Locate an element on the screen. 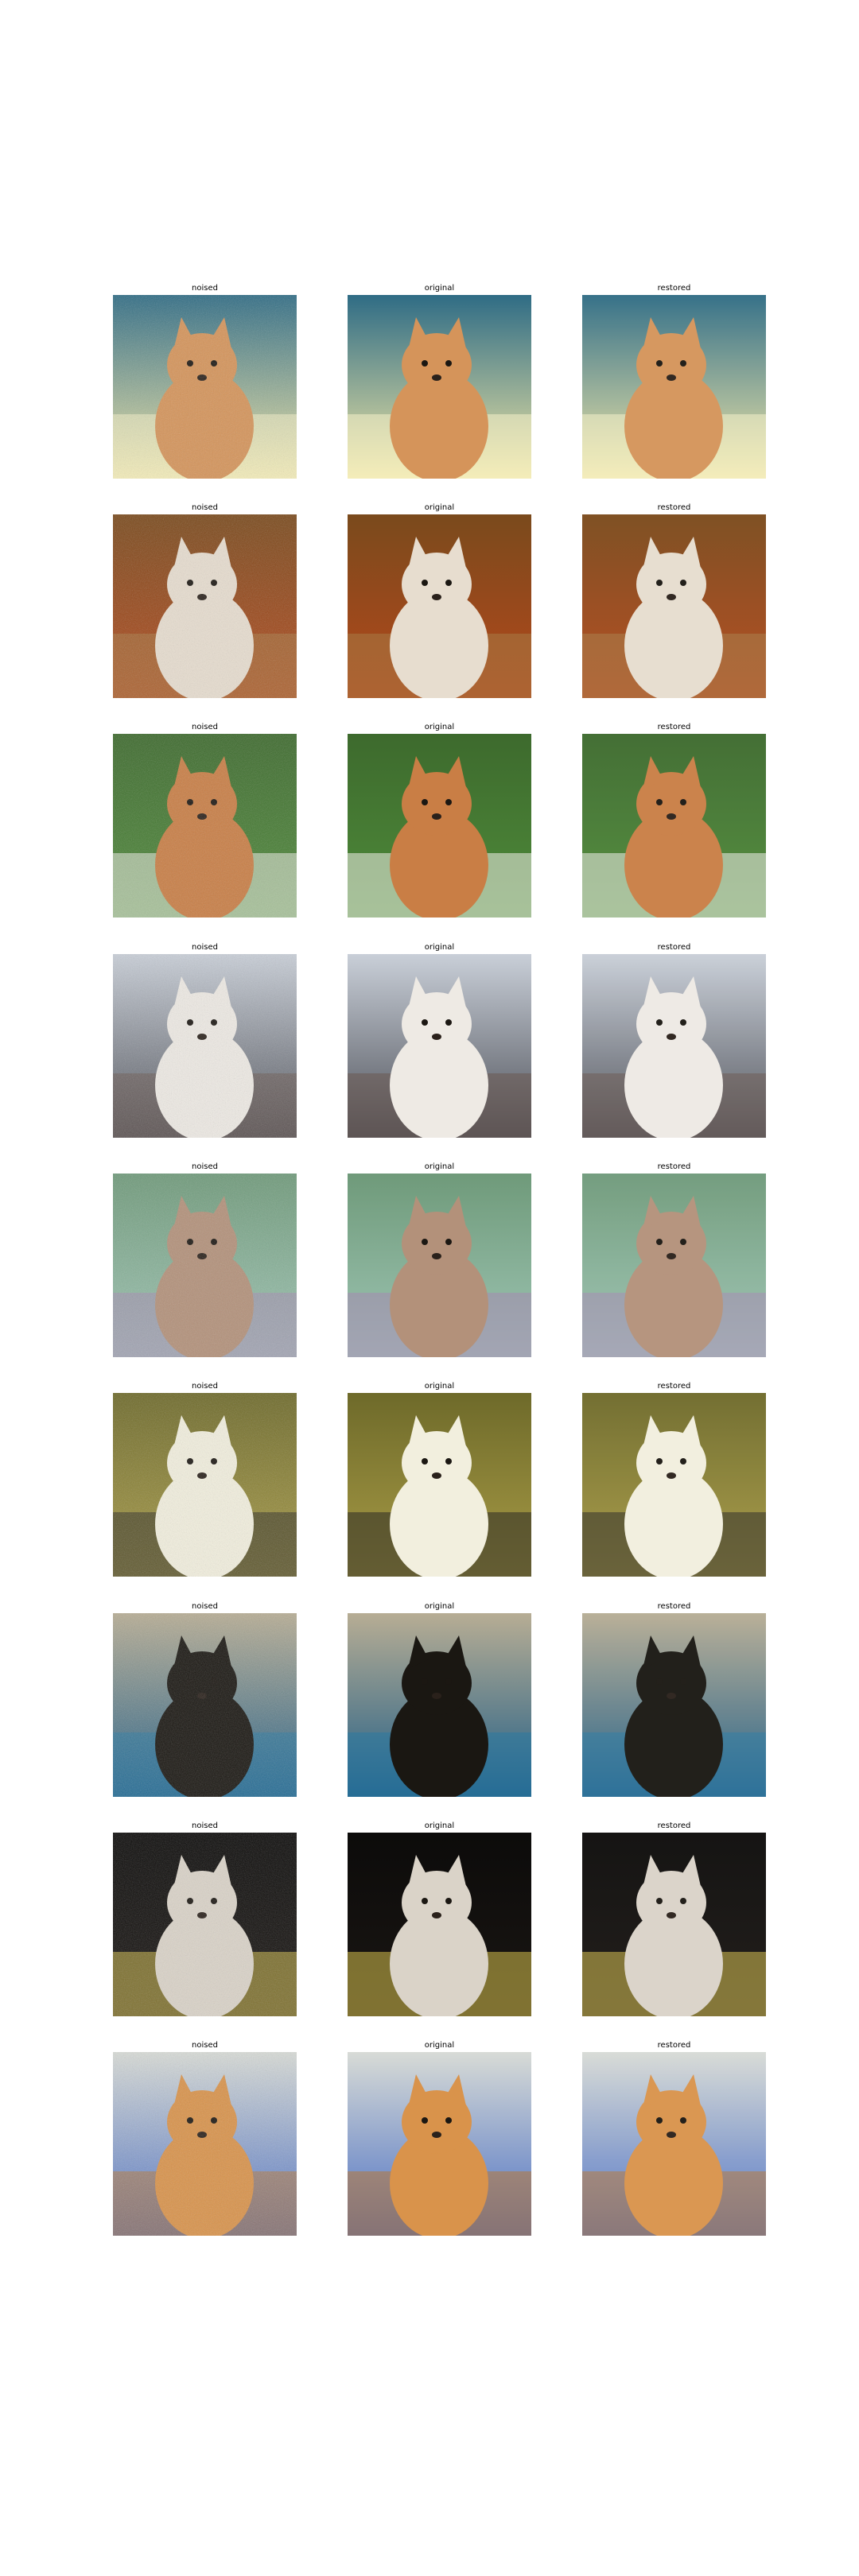  pug-closeup-image is located at coordinates (205, 1046).